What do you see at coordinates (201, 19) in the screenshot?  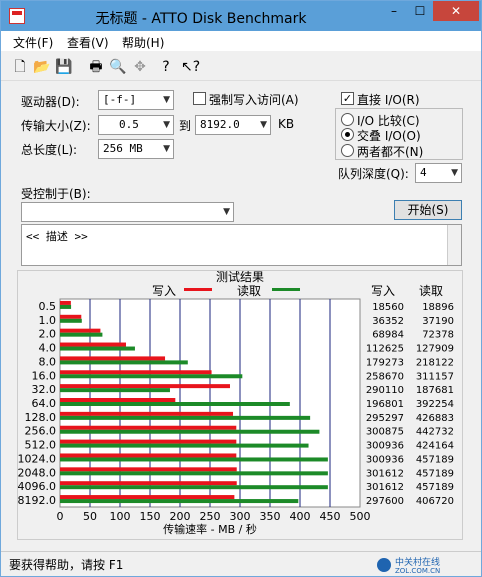 I see `window-title: 无标题 - ATTO Disk Benchmark` at bounding box center [201, 19].